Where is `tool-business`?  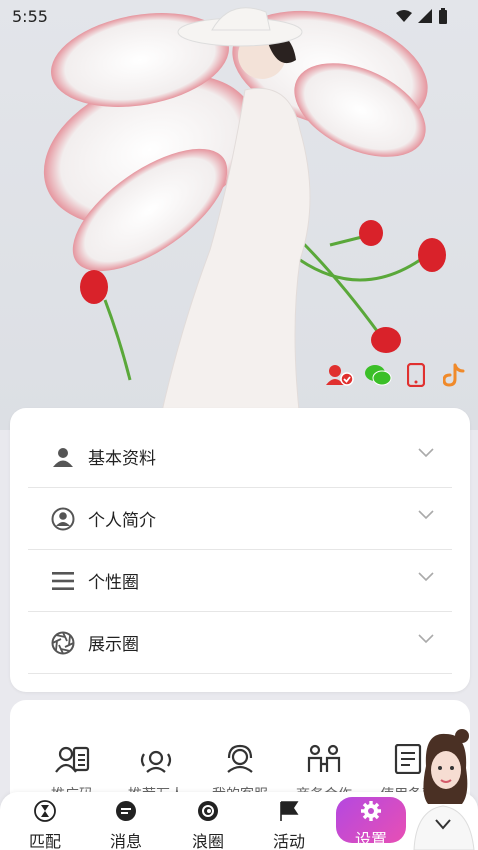 tool-business is located at coordinates (324, 761).